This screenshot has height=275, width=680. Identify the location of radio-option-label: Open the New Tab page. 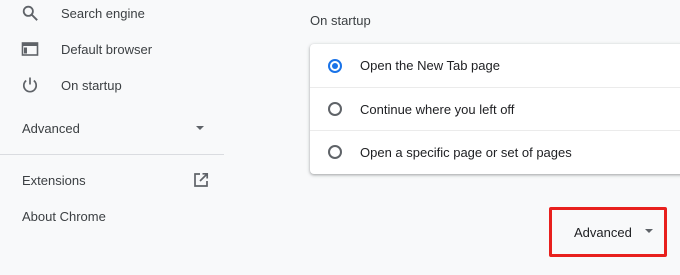
(430, 65).